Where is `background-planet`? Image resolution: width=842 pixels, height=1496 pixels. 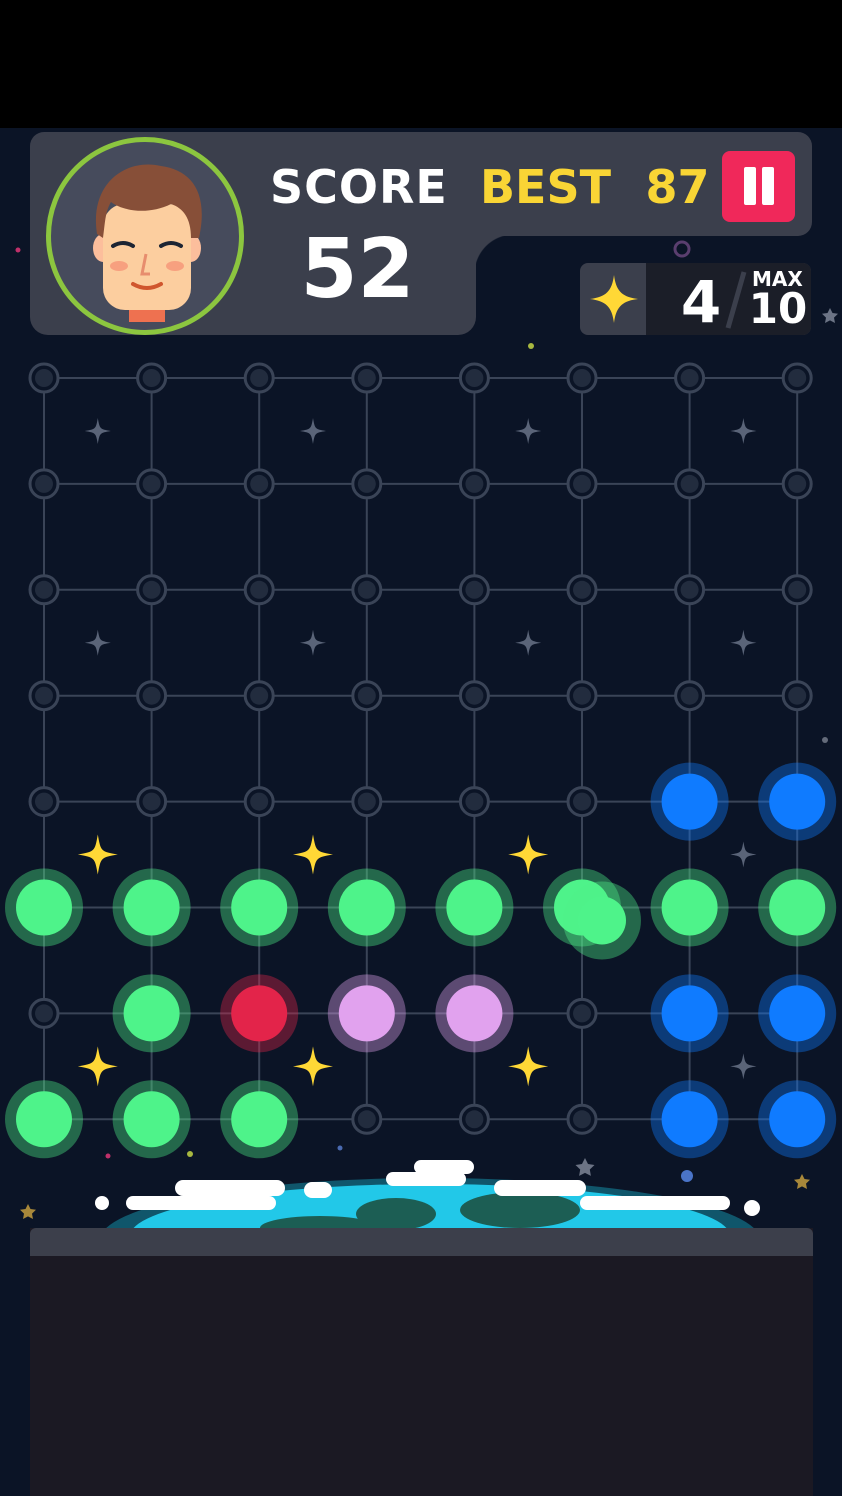 background-planet is located at coordinates (687, 1176).